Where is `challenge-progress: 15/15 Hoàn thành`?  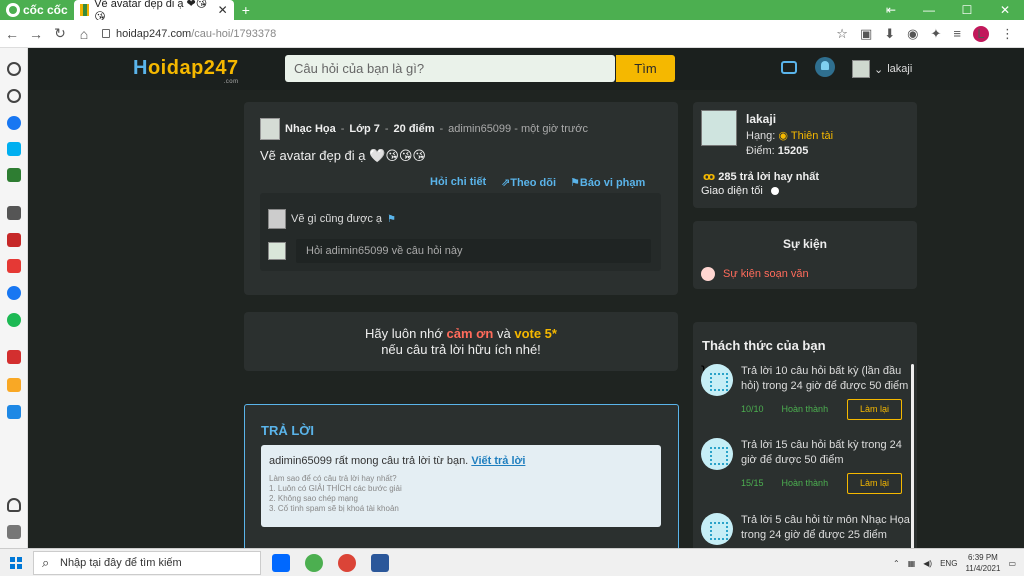
challenge-progress: 15/15 Hoàn thành is located at coordinates (785, 483).